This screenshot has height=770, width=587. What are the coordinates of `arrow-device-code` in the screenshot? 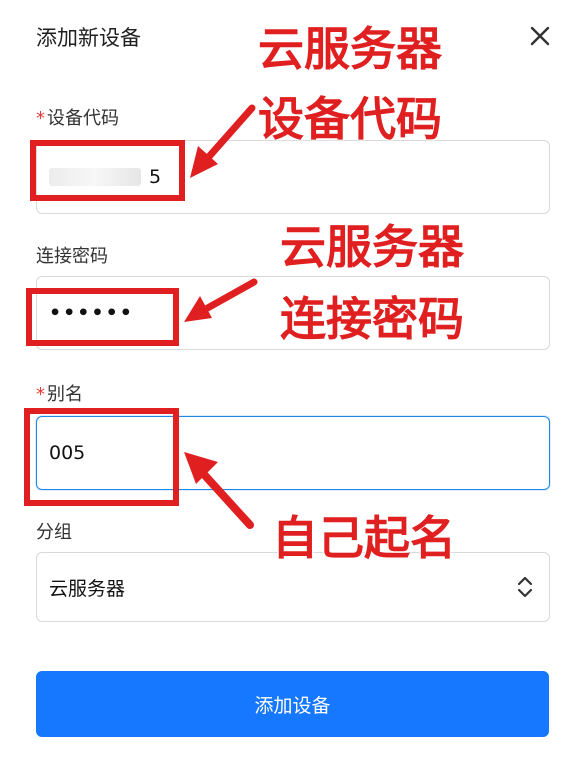 It's located at (229, 134).